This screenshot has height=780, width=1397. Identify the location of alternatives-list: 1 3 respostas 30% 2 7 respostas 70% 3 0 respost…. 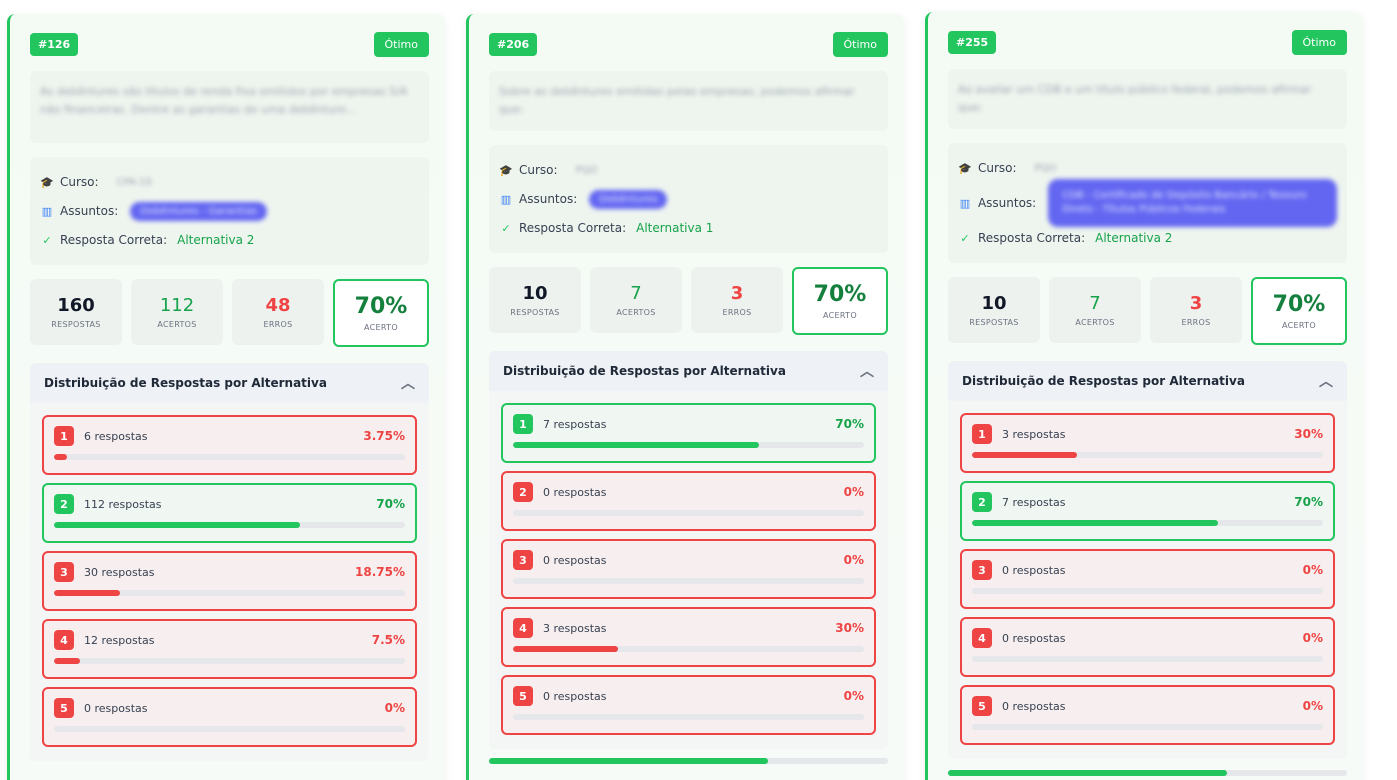
(1147, 580).